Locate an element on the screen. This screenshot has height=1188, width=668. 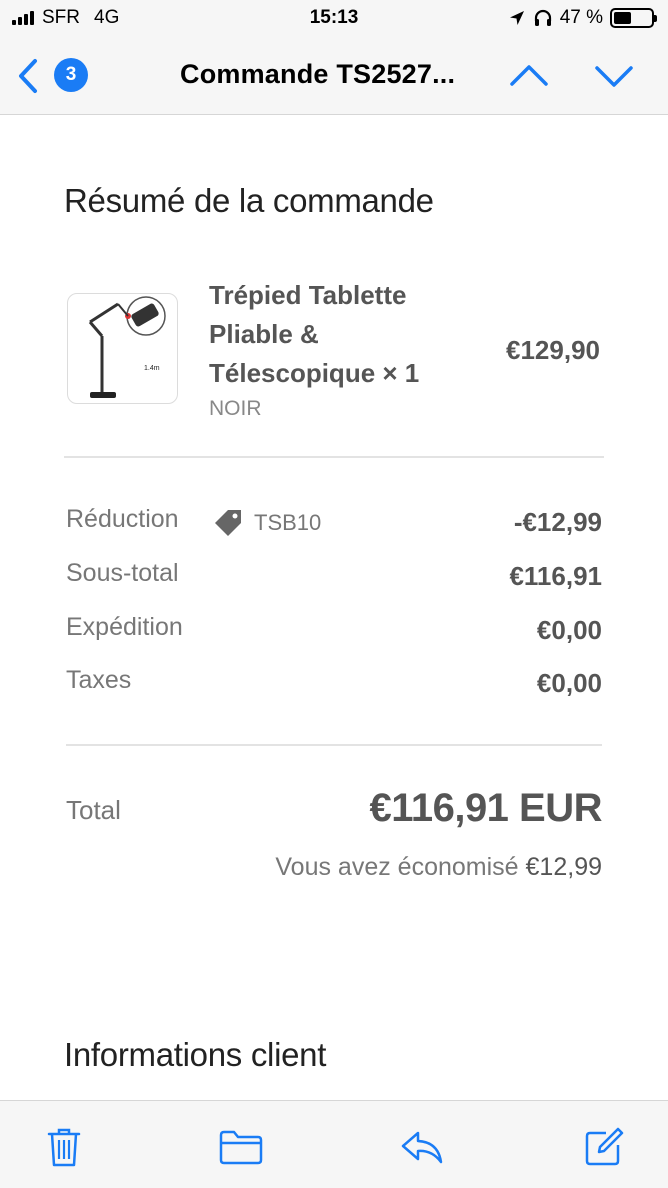
savings-label: Vous avez économisé is located at coordinates (397, 867).